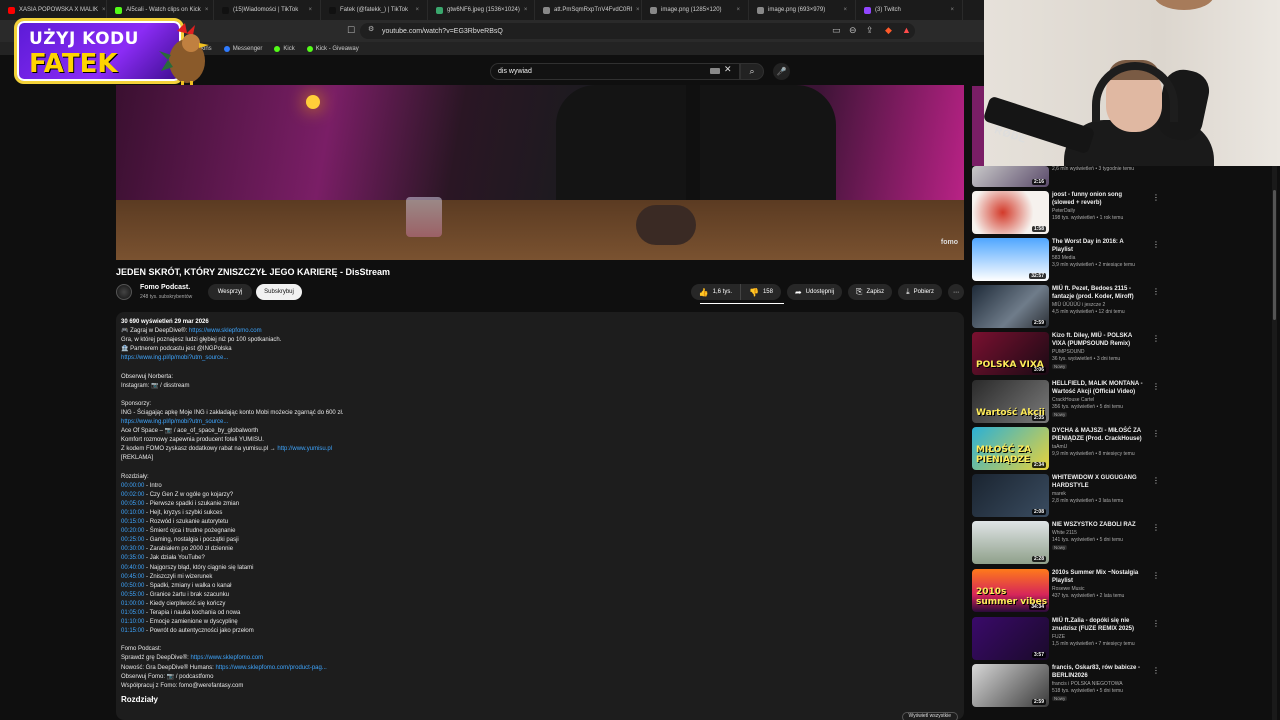 Image resolution: width=1280 pixels, height=720 pixels. What do you see at coordinates (1010, 176) in the screenshot?
I see `video-thumbnail: 2:16` at bounding box center [1010, 176].